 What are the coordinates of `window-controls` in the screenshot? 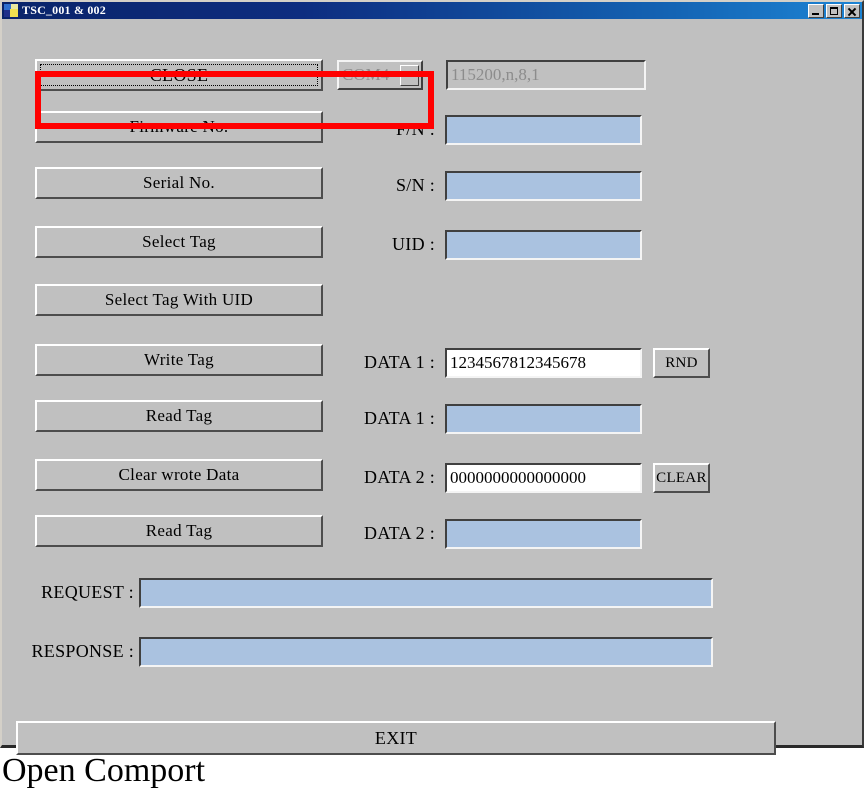 It's located at (834, 10).